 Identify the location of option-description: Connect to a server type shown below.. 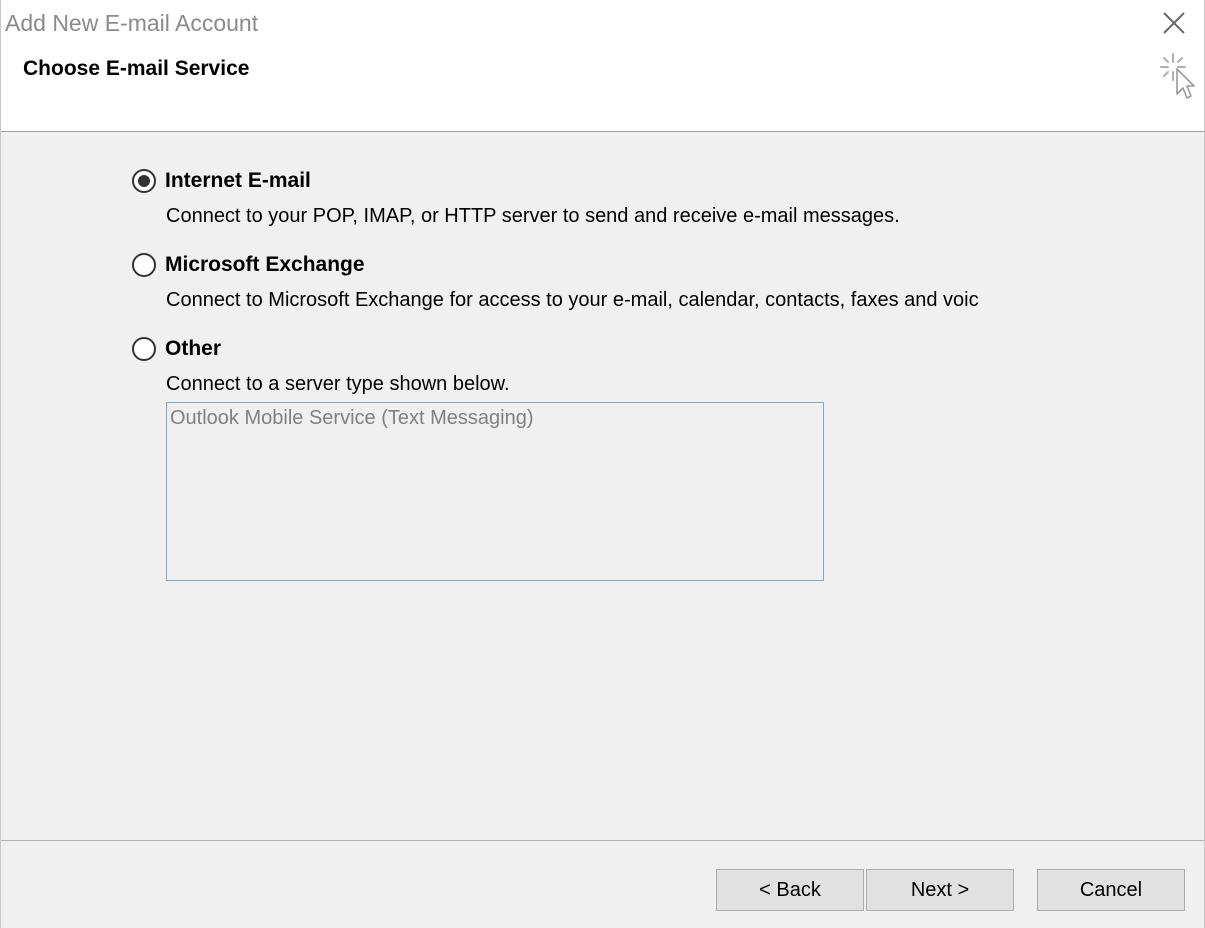
(338, 384).